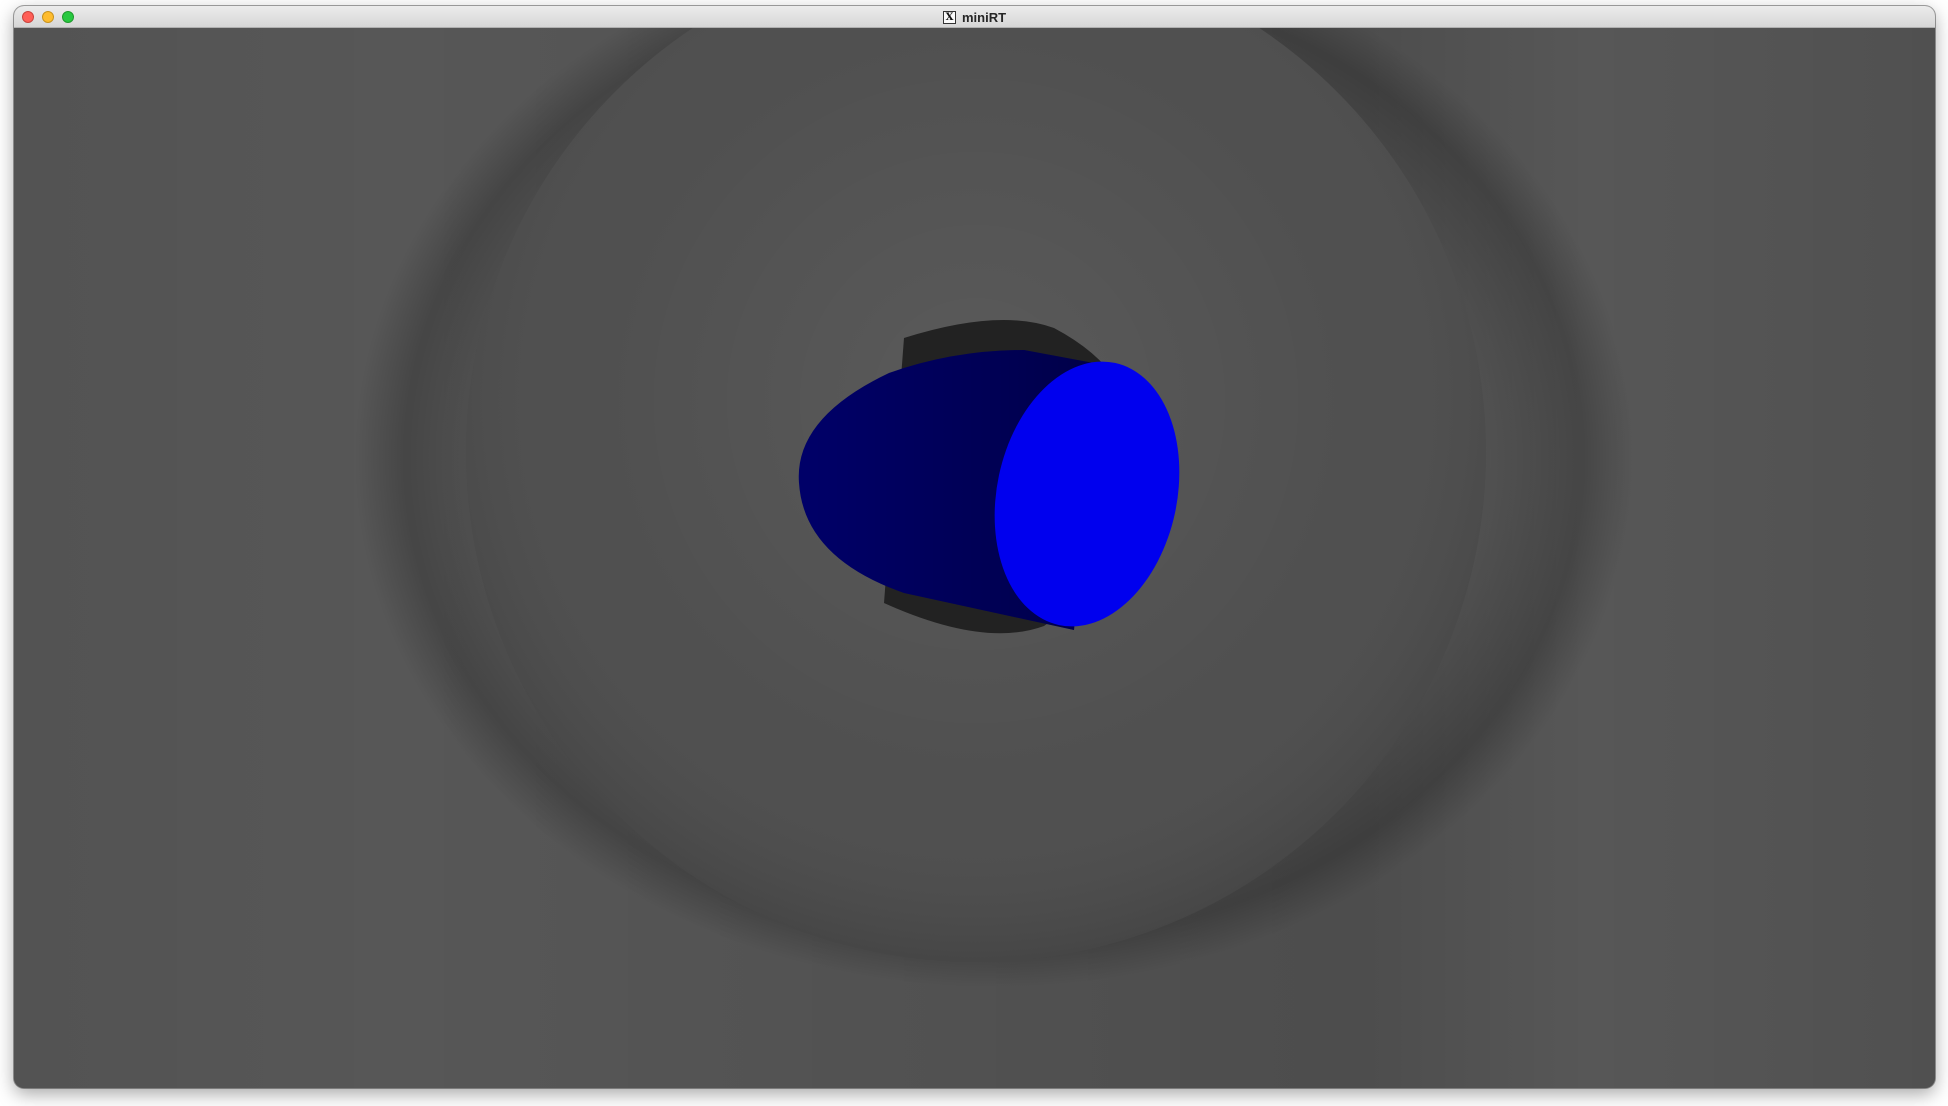  I want to click on window-title: miniRT, so click(984, 17).